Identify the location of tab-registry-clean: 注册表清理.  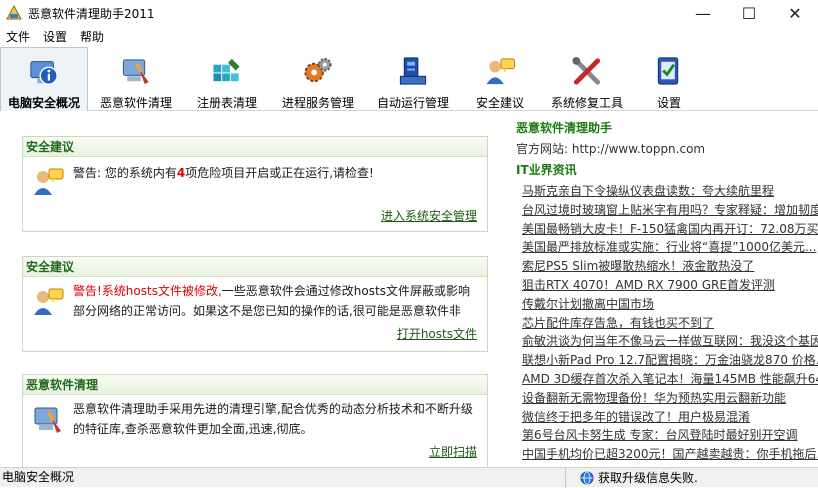
(227, 79).